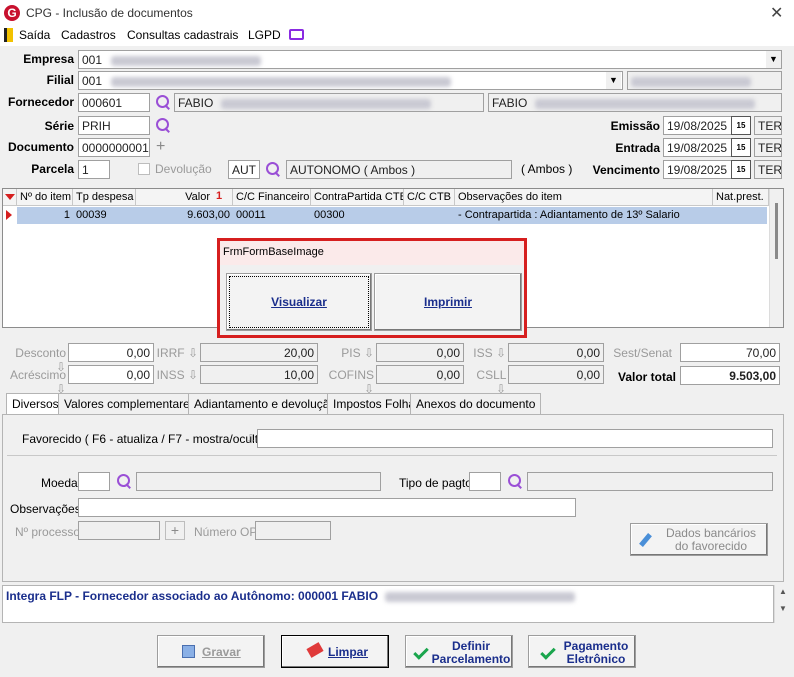 The height and width of the screenshot is (677, 794). What do you see at coordinates (35, 404) in the screenshot?
I see `tab-diversos: Diversos` at bounding box center [35, 404].